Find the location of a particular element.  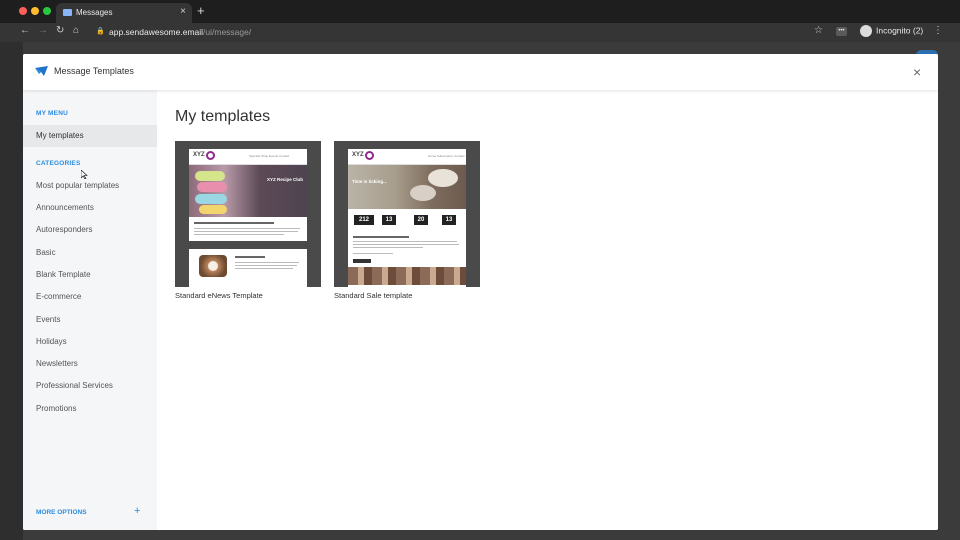

bookmark-star-icon: ☆ is located at coordinates (818, 30).